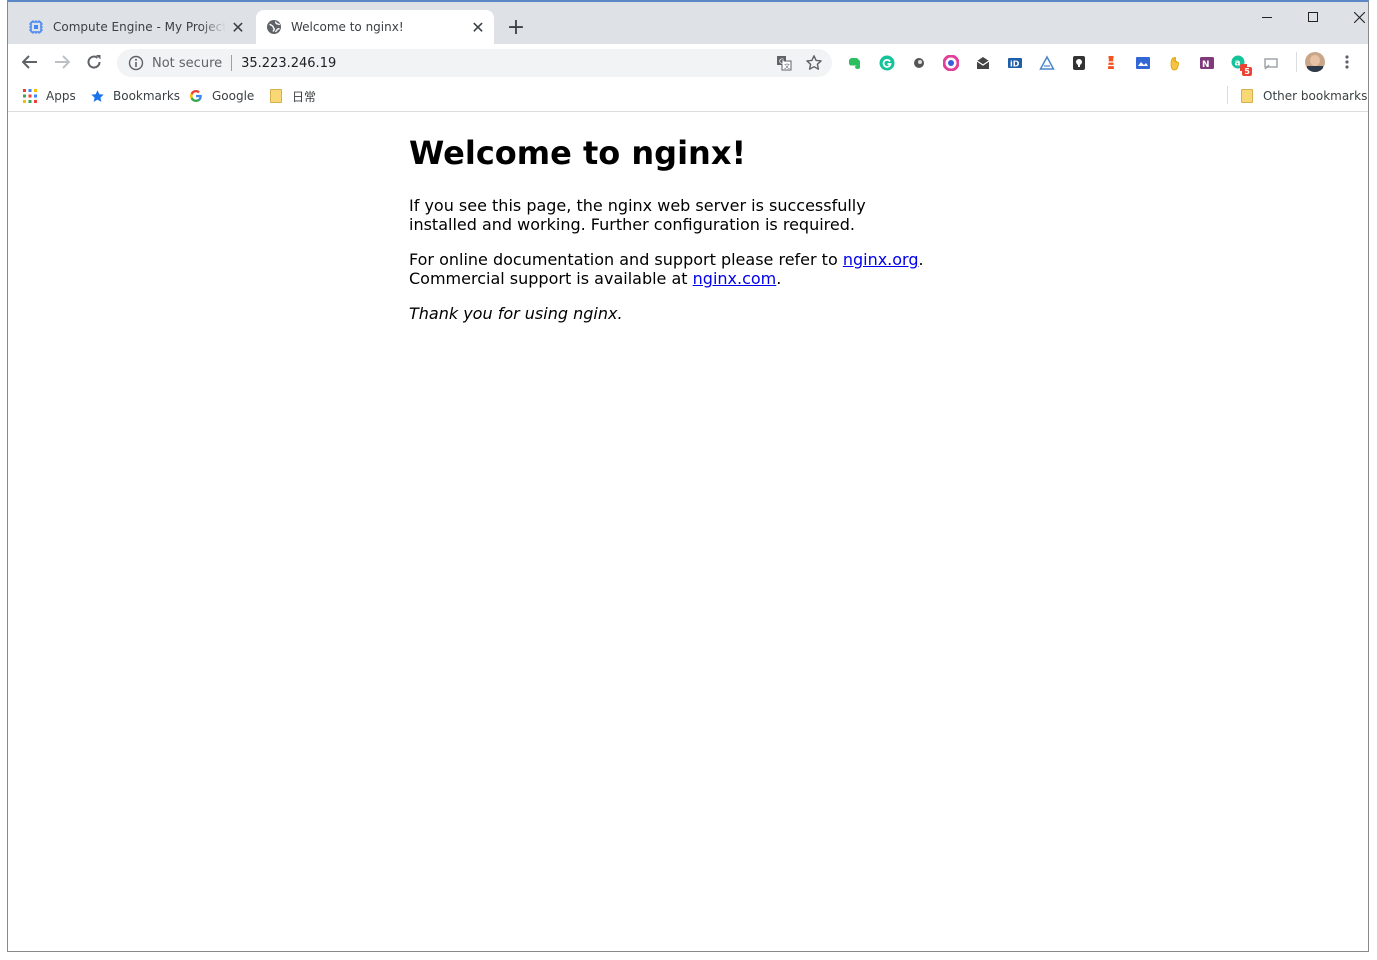  I want to click on maximize-button, so click(1313, 17).